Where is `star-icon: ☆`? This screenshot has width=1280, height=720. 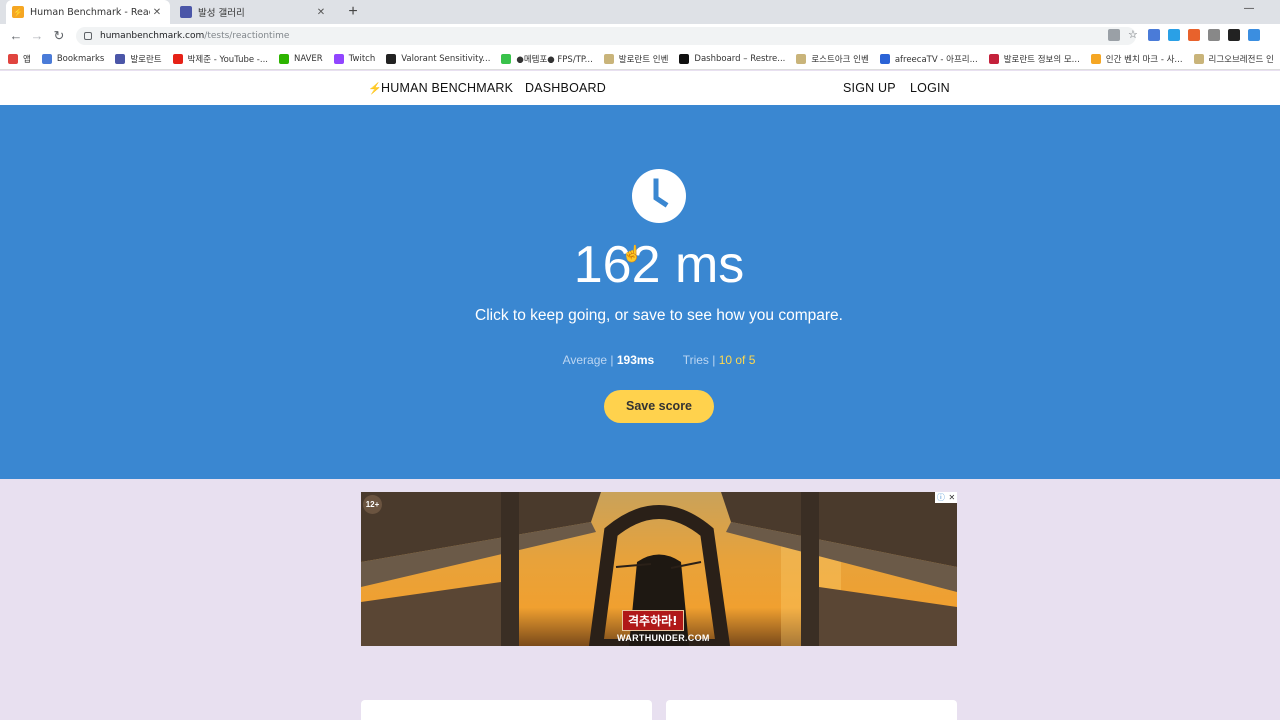 star-icon: ☆ is located at coordinates (1134, 35).